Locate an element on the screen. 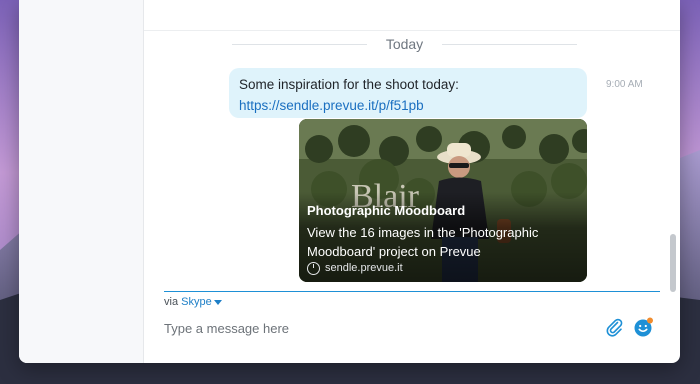  separator-line-right is located at coordinates (509, 44).